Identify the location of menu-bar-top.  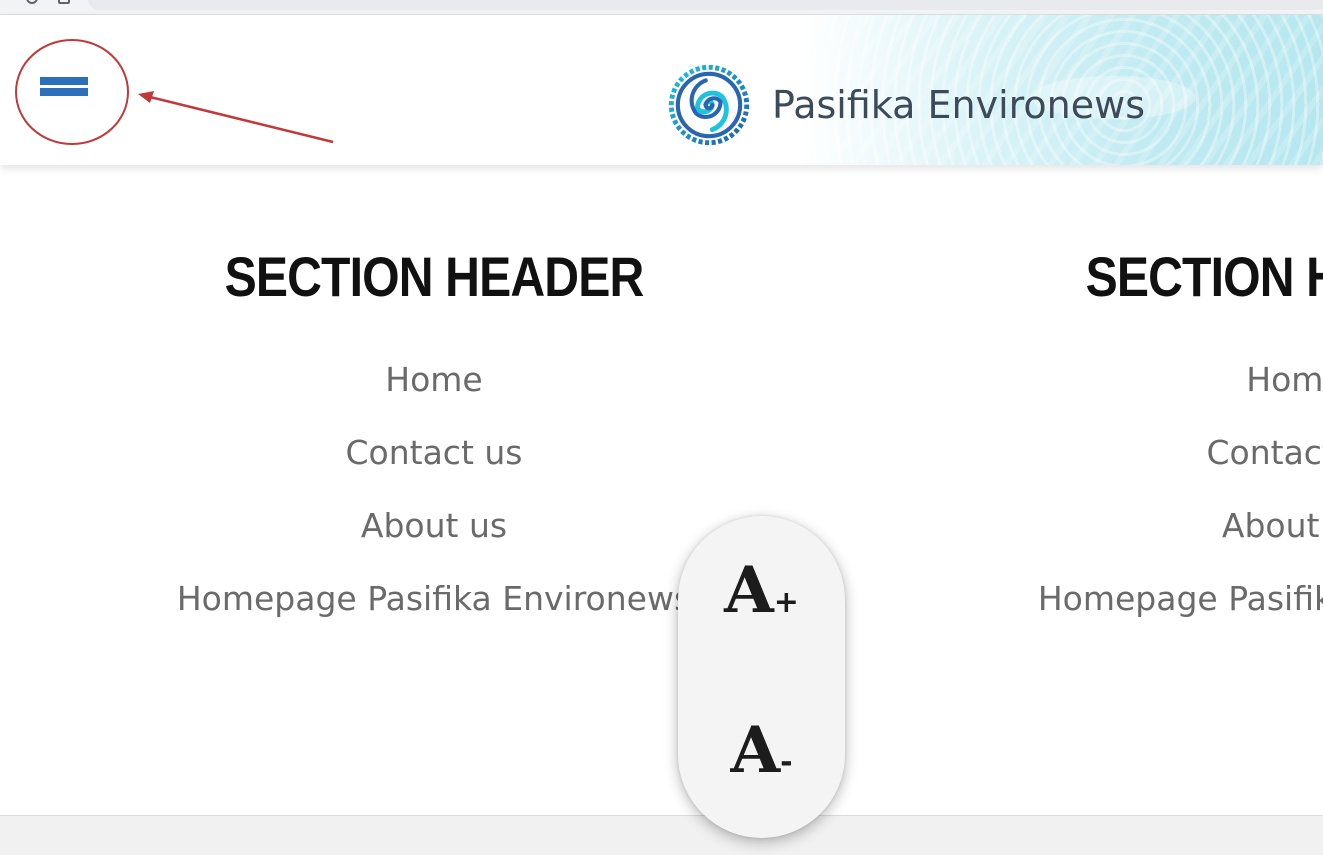
(64, 81).